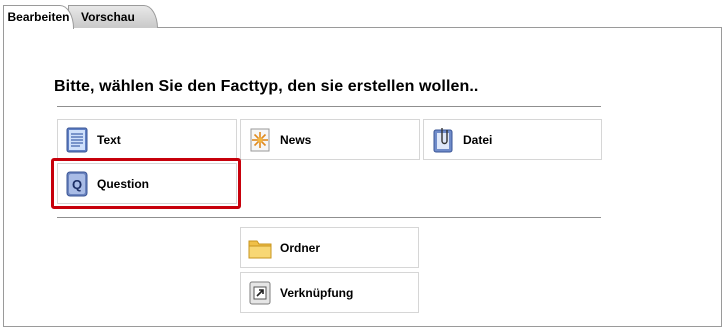  What do you see at coordinates (113, 16) in the screenshot?
I see `tab-vorschau: Vorschau` at bounding box center [113, 16].